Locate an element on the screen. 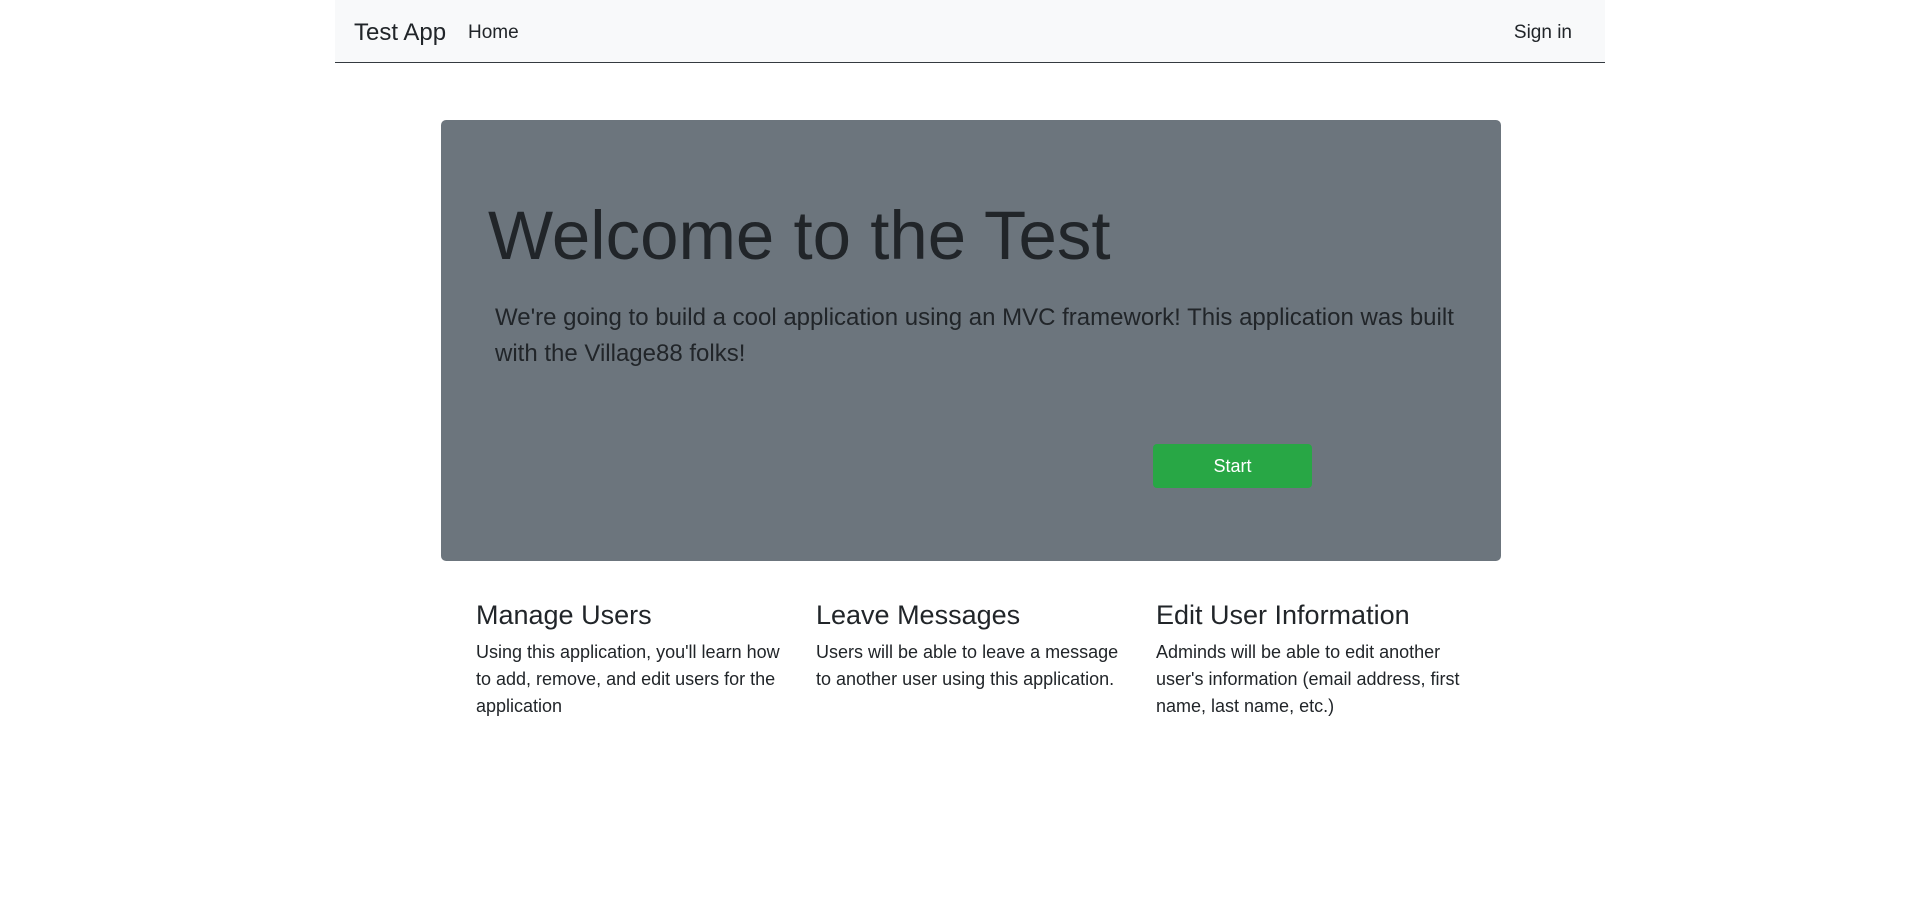 The width and height of the screenshot is (1920, 910). navbar: Test App Home Sign in is located at coordinates (970, 31).